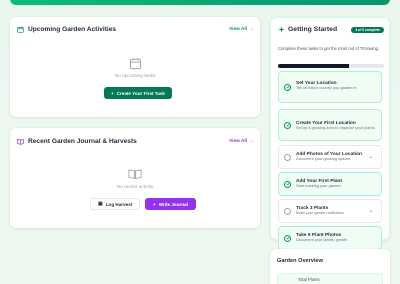 The height and width of the screenshot is (284, 400). What do you see at coordinates (82, 141) in the screenshot?
I see `journal-title: Recent Garden Journal & Harvests` at bounding box center [82, 141].